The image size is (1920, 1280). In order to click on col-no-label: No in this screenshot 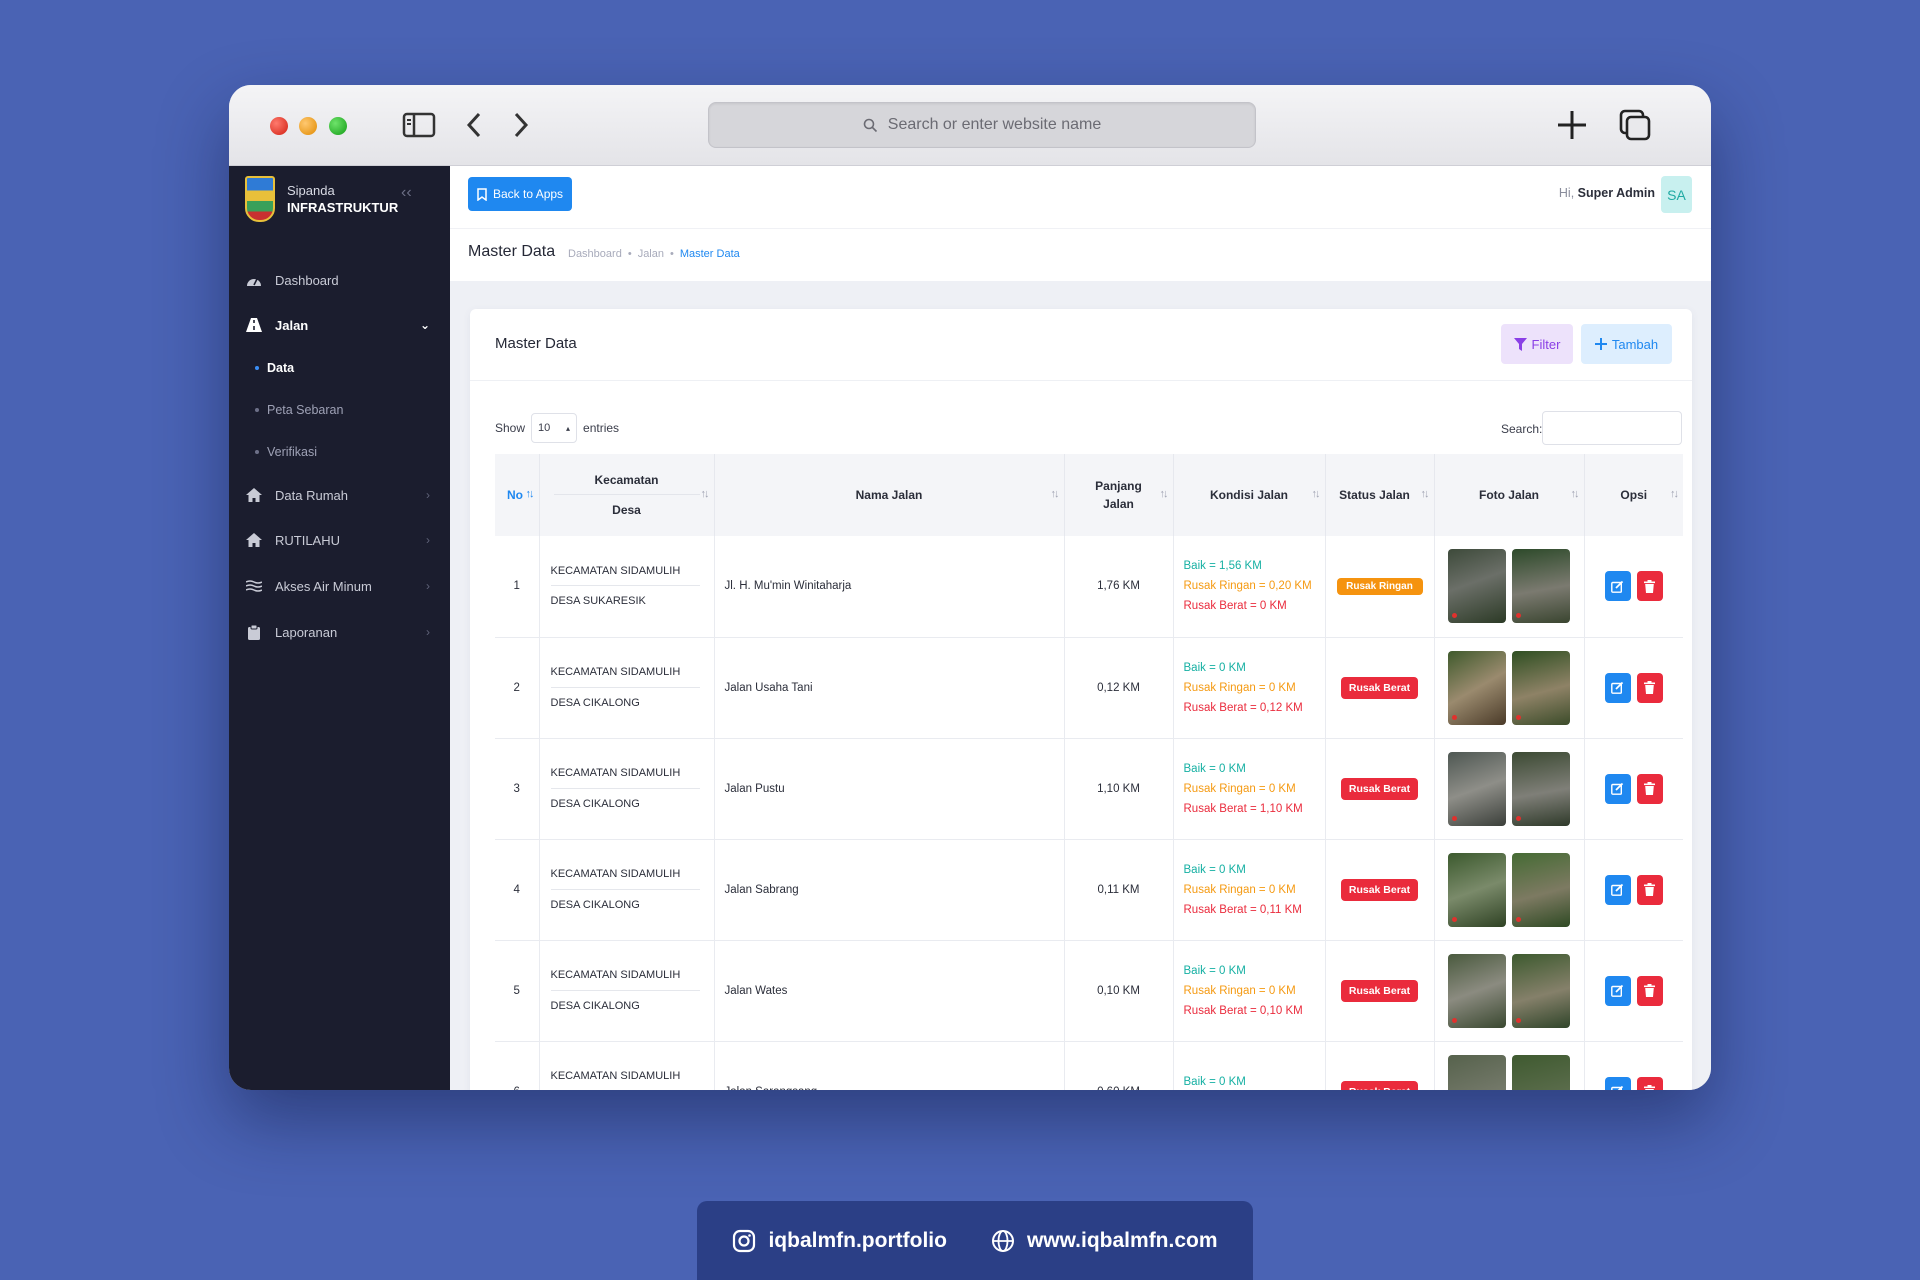, I will do `click(515, 495)`.